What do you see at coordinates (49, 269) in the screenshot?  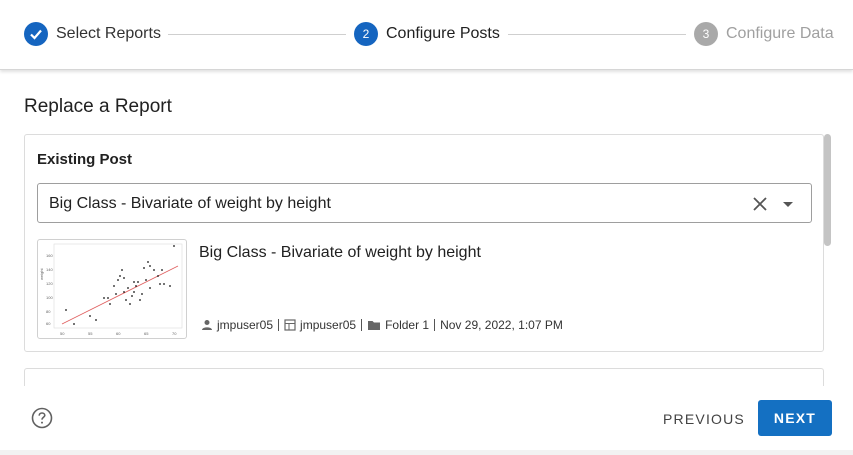 I see `thumb-y-tick: 140` at bounding box center [49, 269].